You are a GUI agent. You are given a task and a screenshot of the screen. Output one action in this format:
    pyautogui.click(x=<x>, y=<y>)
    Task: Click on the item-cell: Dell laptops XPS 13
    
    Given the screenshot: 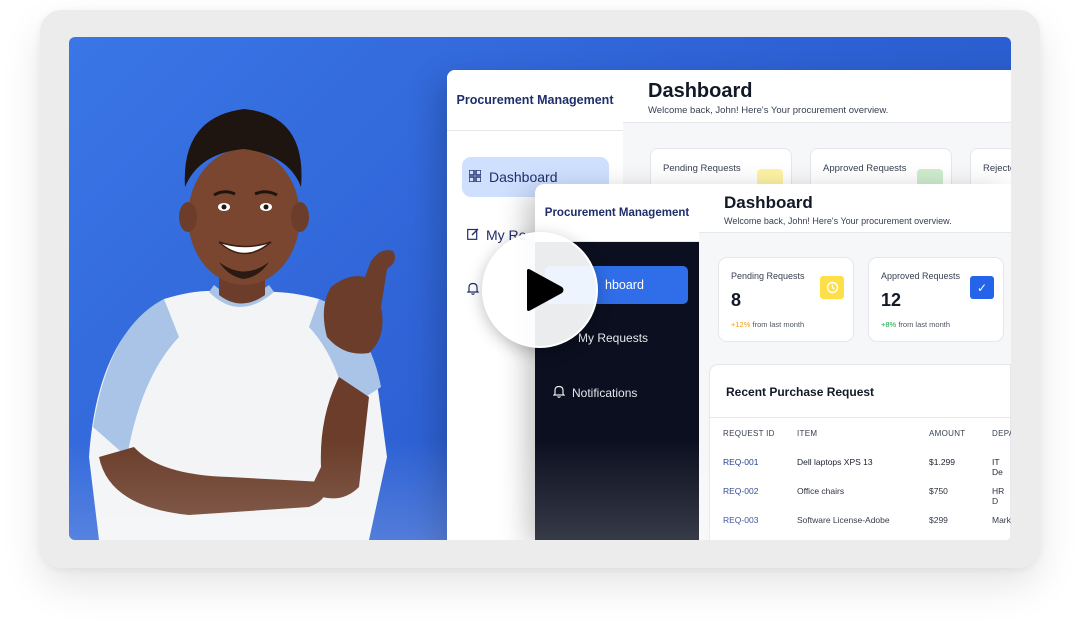 What is the action you would take?
    pyautogui.click(x=835, y=462)
    